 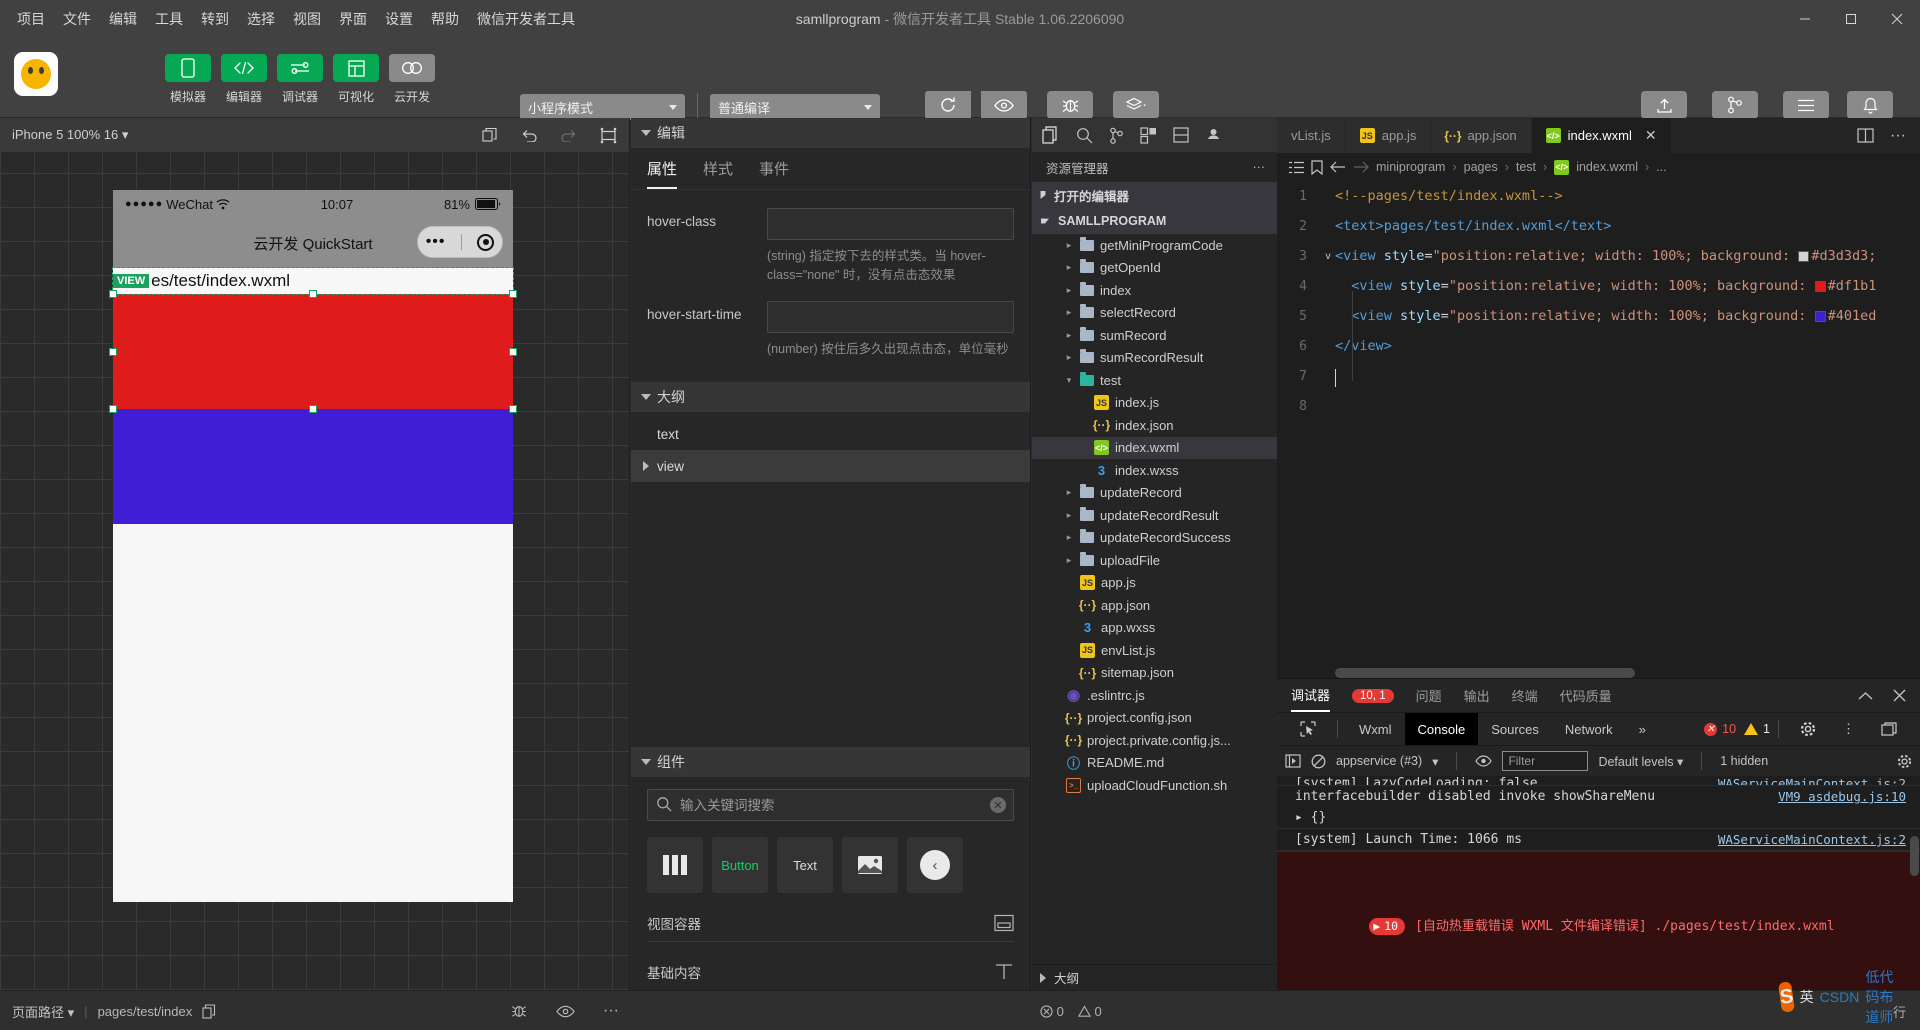 I want to click on split-editor-icon, so click(x=1865, y=135).